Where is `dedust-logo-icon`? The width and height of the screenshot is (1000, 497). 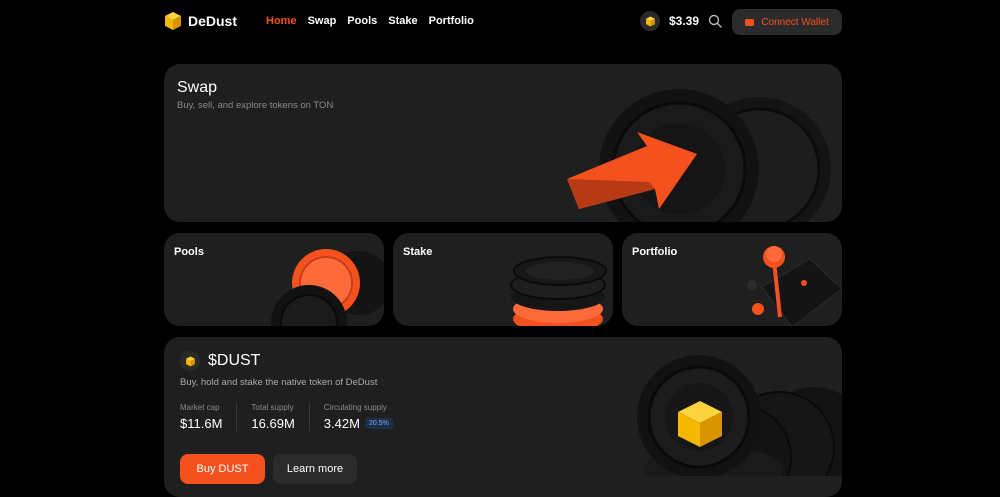 dedust-logo-icon is located at coordinates (173, 21).